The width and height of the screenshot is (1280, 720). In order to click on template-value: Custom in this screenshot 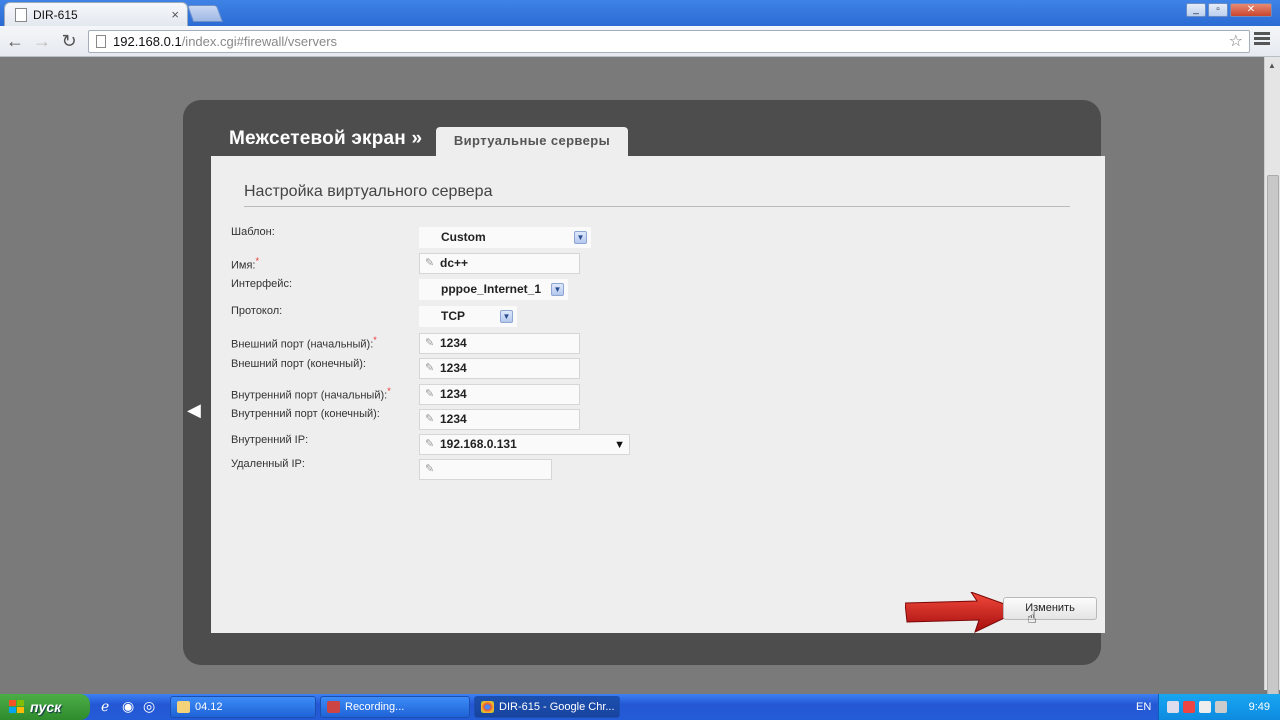, I will do `click(463, 237)`.